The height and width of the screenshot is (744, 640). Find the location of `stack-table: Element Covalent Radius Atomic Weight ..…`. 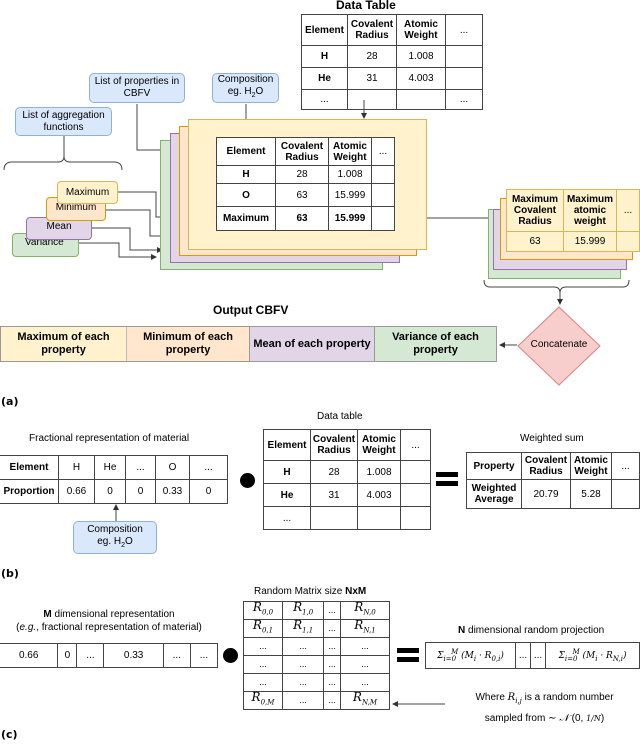

stack-table: Element Covalent Radius Atomic Weight ..… is located at coordinates (305, 184).